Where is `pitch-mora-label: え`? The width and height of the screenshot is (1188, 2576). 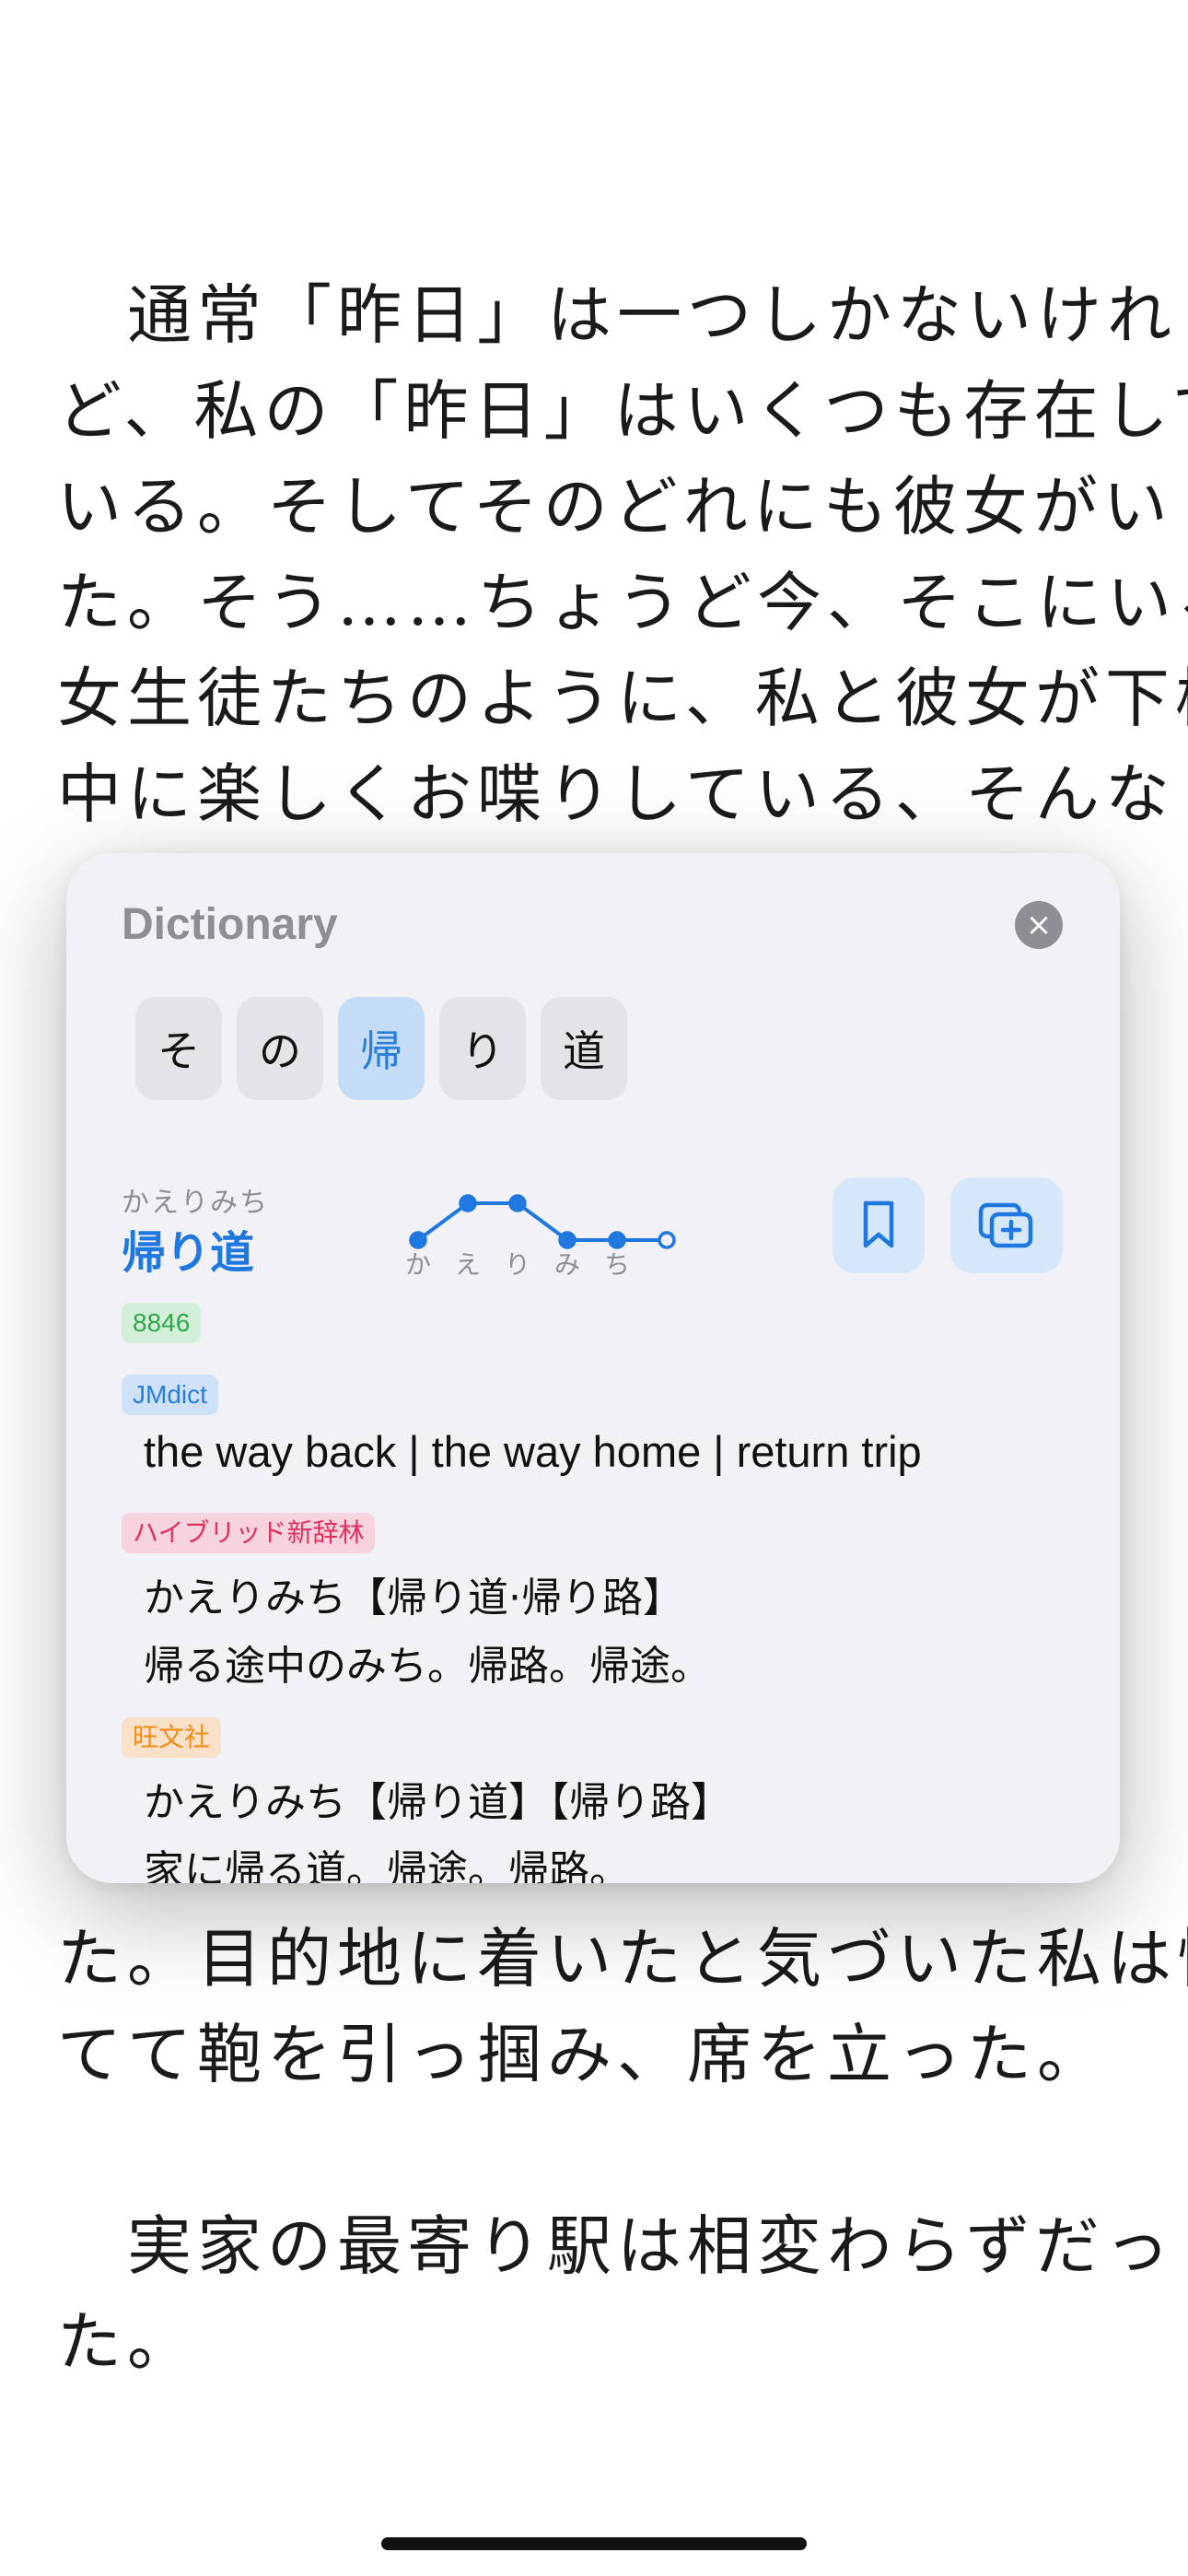 pitch-mora-label: え is located at coordinates (468, 1263).